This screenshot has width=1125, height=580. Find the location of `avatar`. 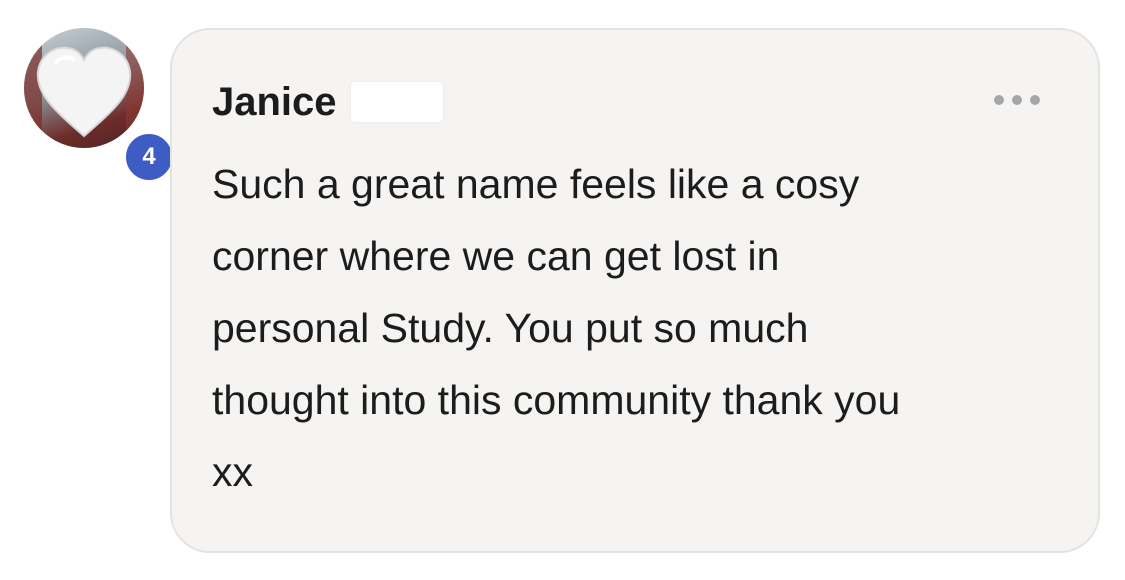

avatar is located at coordinates (84, 88).